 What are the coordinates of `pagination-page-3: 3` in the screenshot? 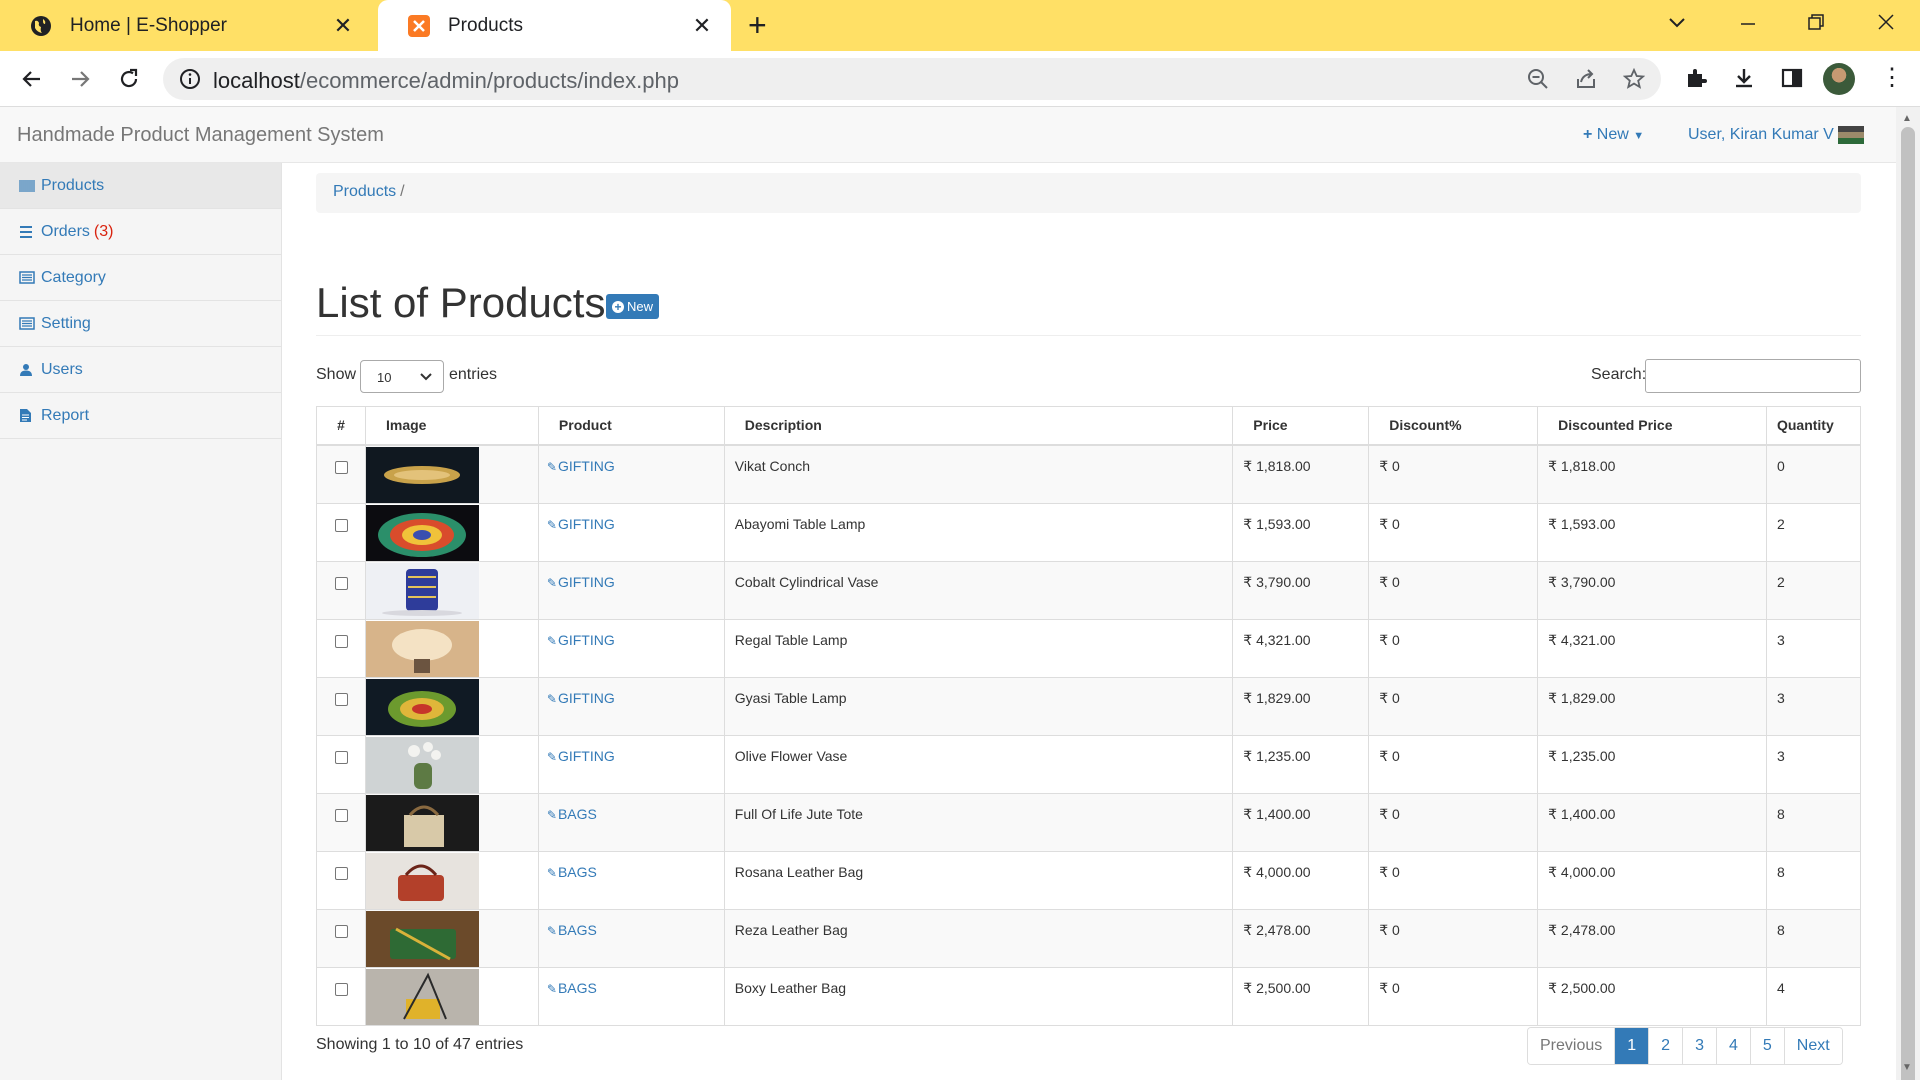 It's located at (1699, 1046).